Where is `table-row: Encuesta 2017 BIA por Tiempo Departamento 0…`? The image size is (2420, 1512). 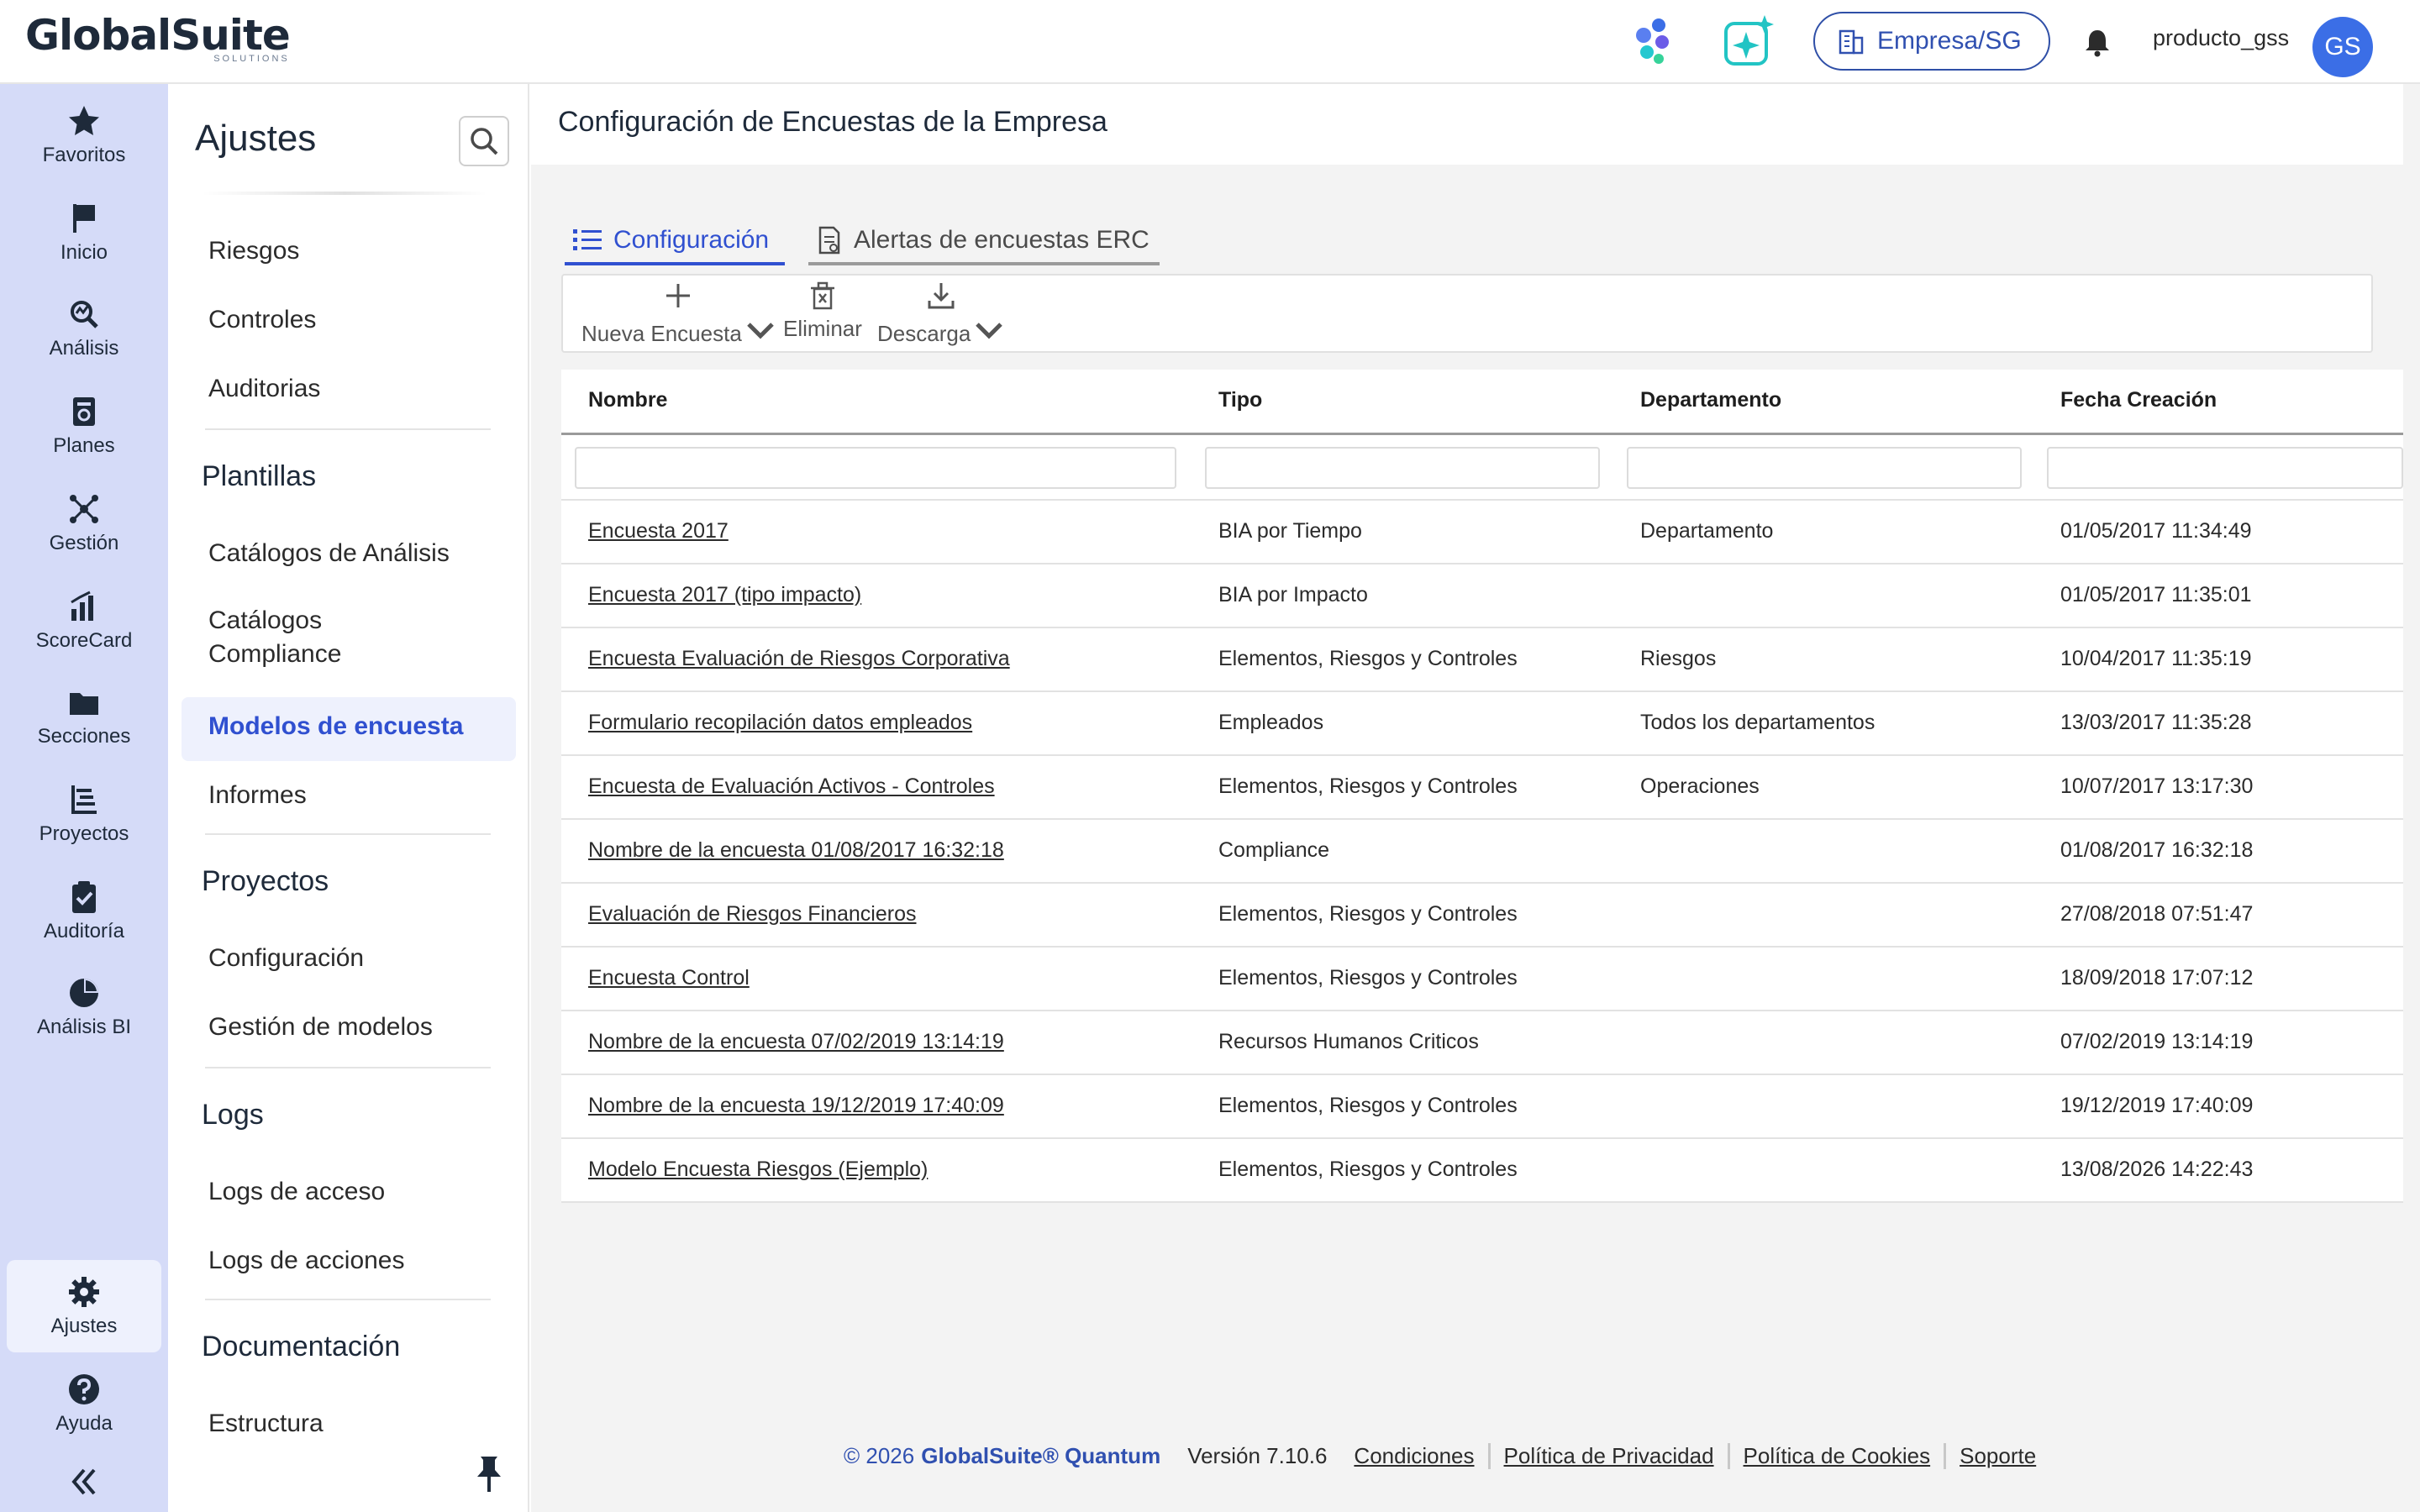
table-row: Encuesta 2017 BIA por Tiempo Departamento 0… is located at coordinates (1482, 532).